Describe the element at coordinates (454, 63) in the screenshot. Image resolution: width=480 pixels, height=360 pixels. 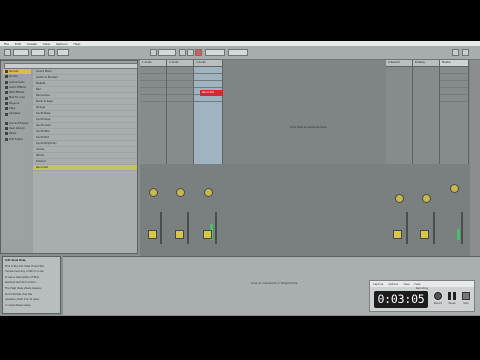
I see `track-header: Master` at that location.